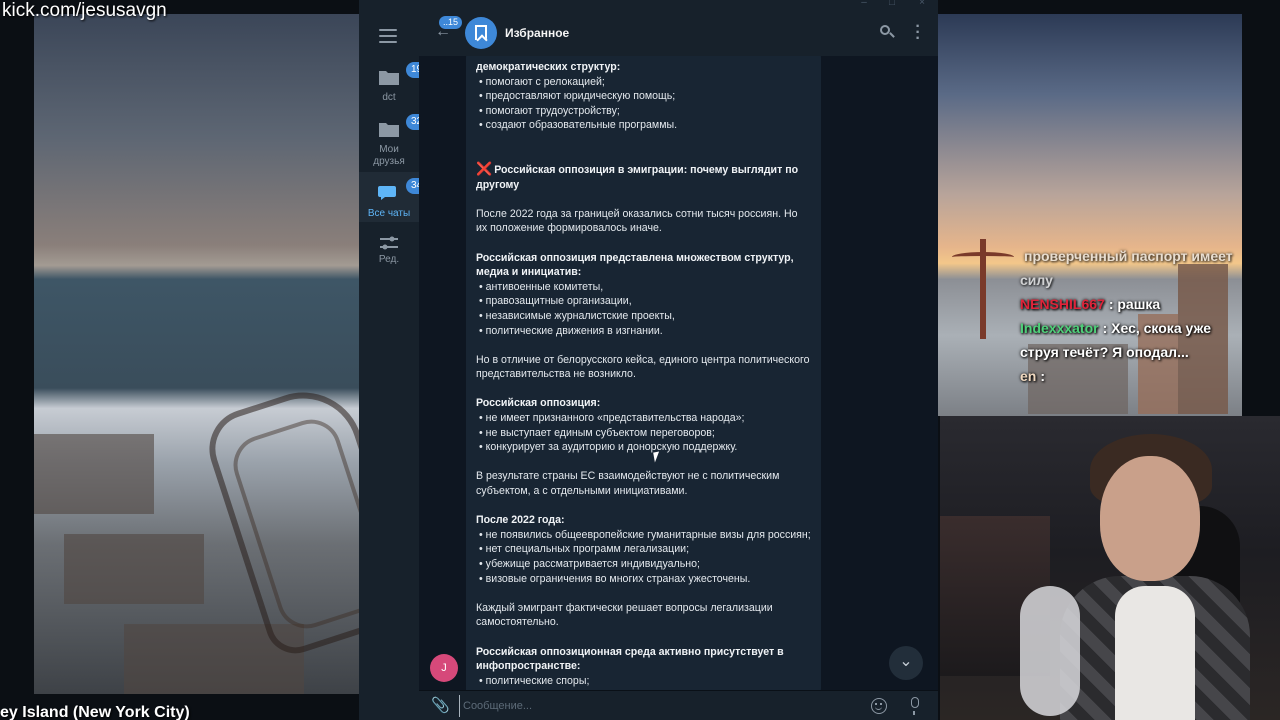 This screenshot has width=1280, height=720. What do you see at coordinates (538, 403) in the screenshot?
I see `message-heading: Российская оппозиция:` at bounding box center [538, 403].